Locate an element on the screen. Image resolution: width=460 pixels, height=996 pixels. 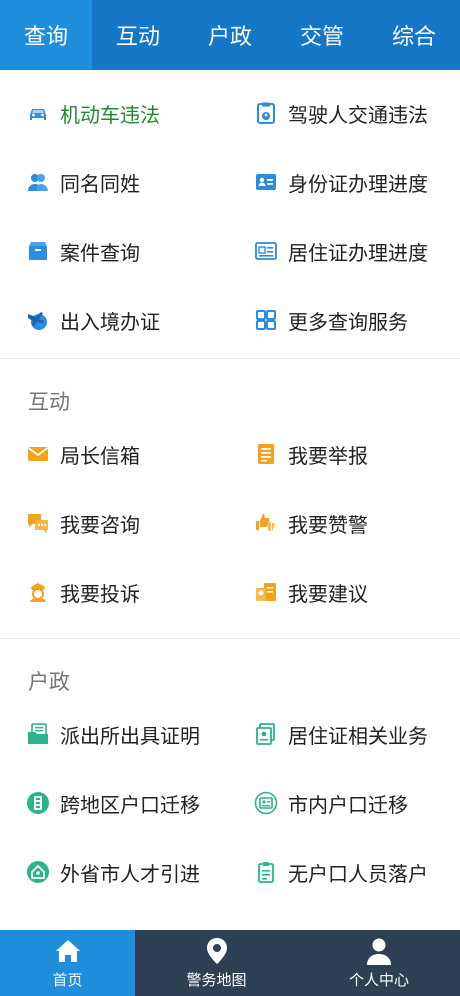
query-item-driver-violation: 驾驶人交通违法 is located at coordinates (341, 113).